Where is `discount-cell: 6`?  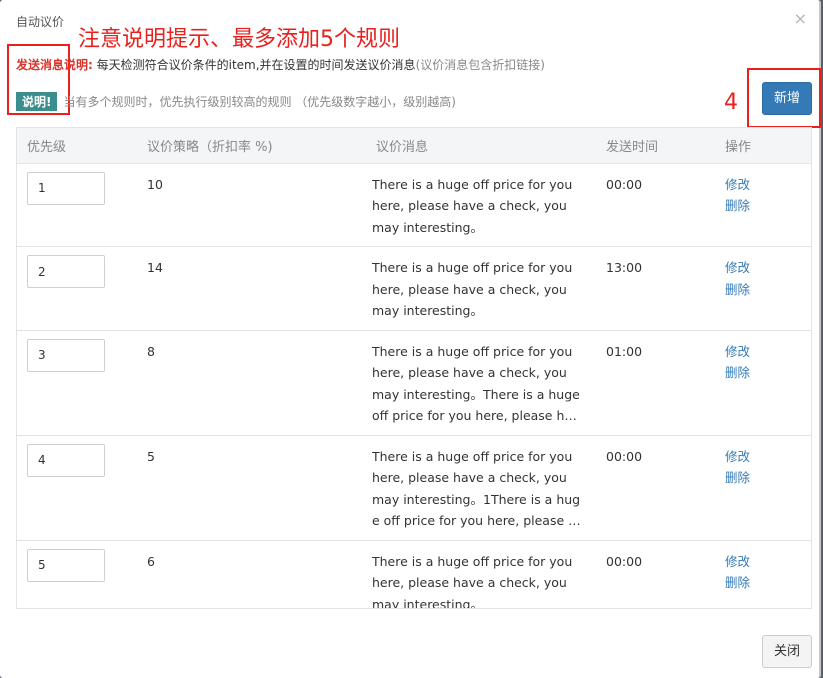
discount-cell: 6 is located at coordinates (151, 561).